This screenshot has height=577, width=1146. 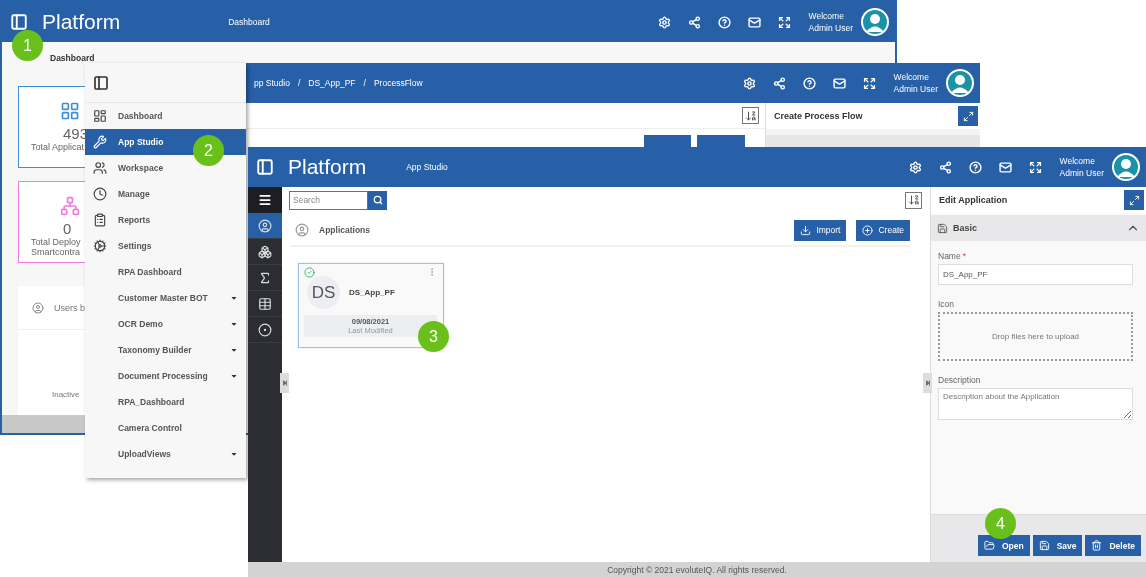 I want to click on app-title: Platform, so click(x=327, y=167).